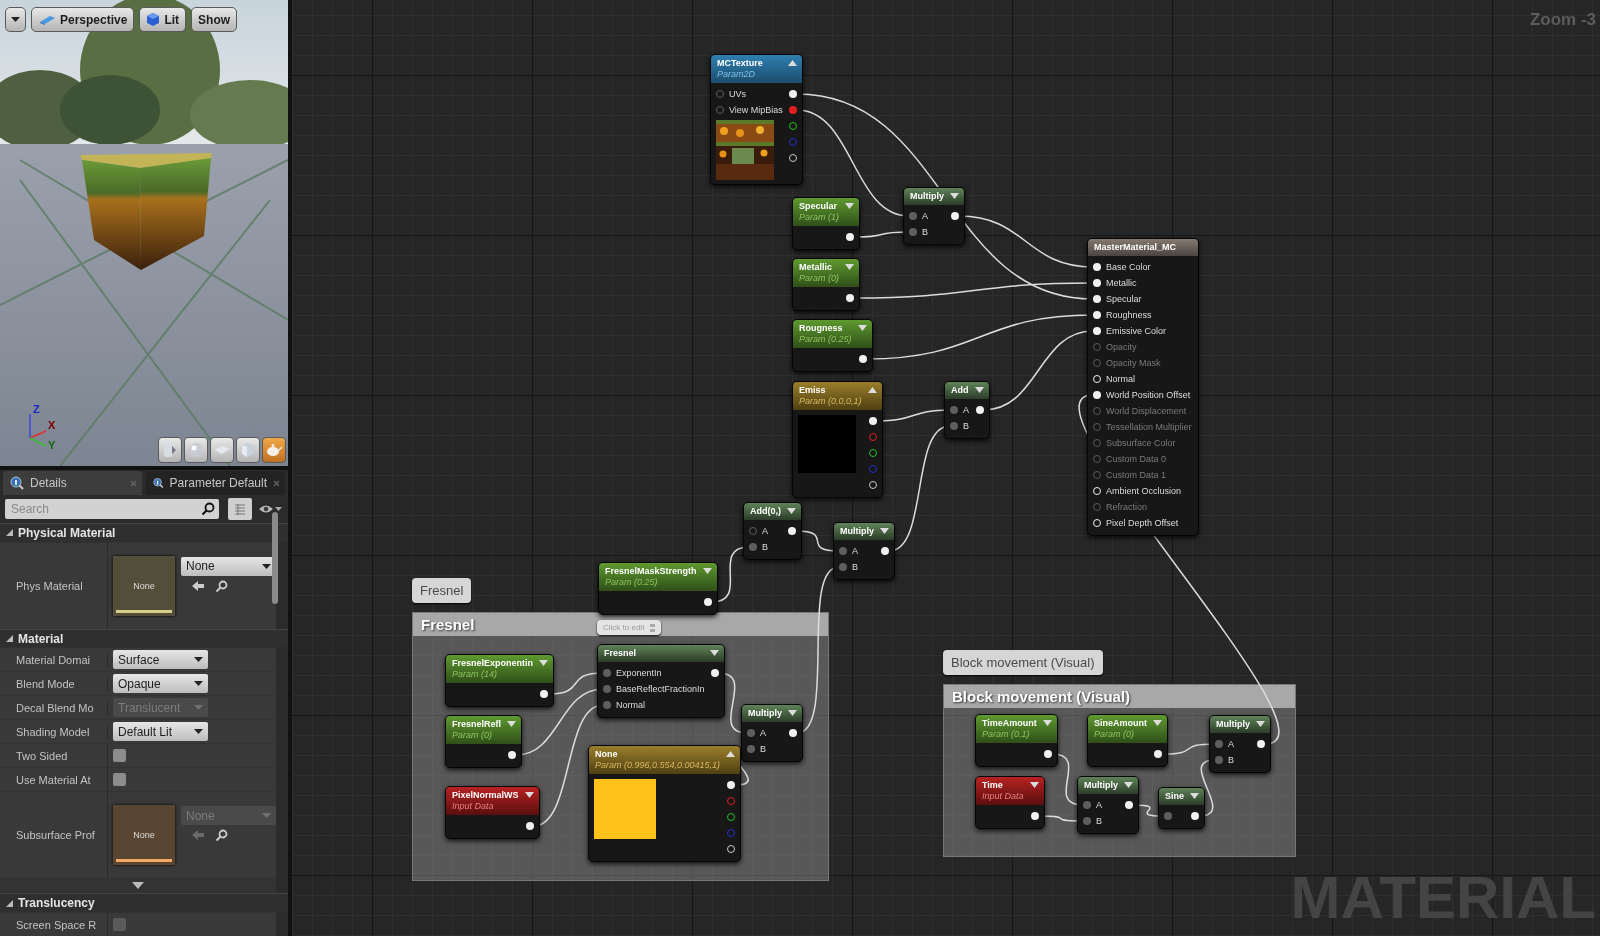 This screenshot has width=1600, height=936. What do you see at coordinates (1041, 696) in the screenshot?
I see `comment-title: Block movement (Visual)` at bounding box center [1041, 696].